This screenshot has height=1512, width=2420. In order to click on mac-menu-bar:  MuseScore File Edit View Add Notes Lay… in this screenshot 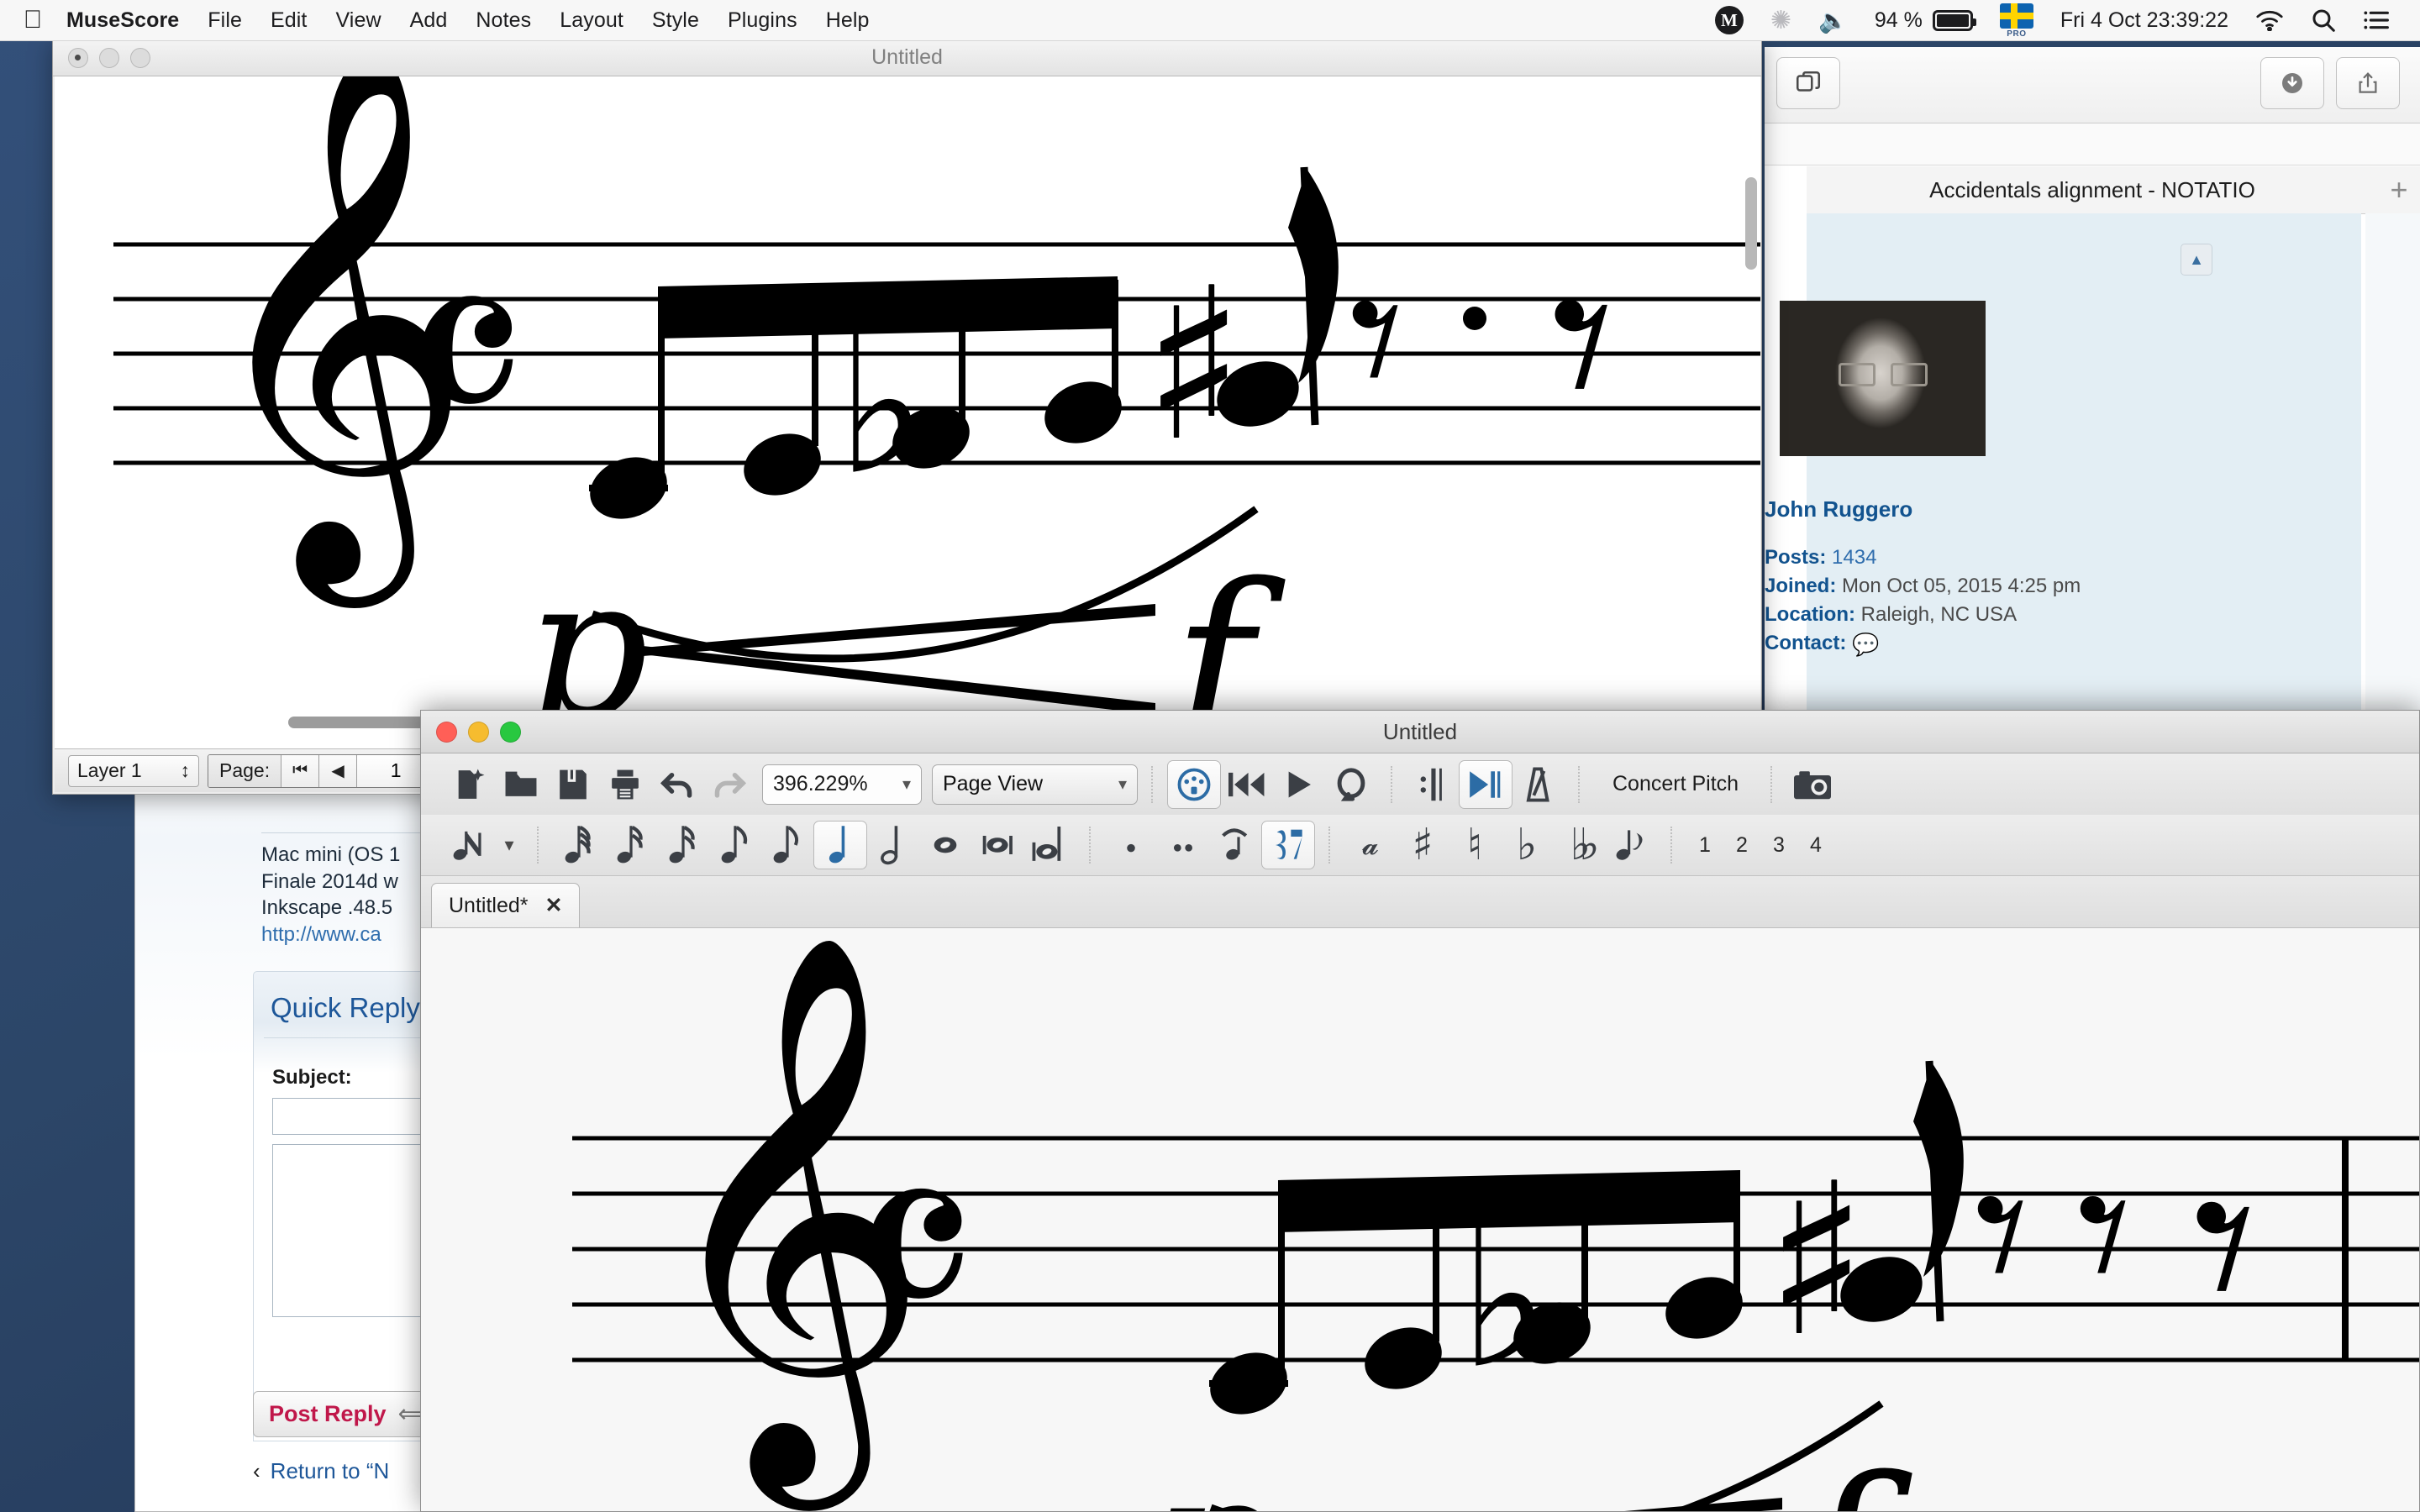, I will do `click(1210, 20)`.